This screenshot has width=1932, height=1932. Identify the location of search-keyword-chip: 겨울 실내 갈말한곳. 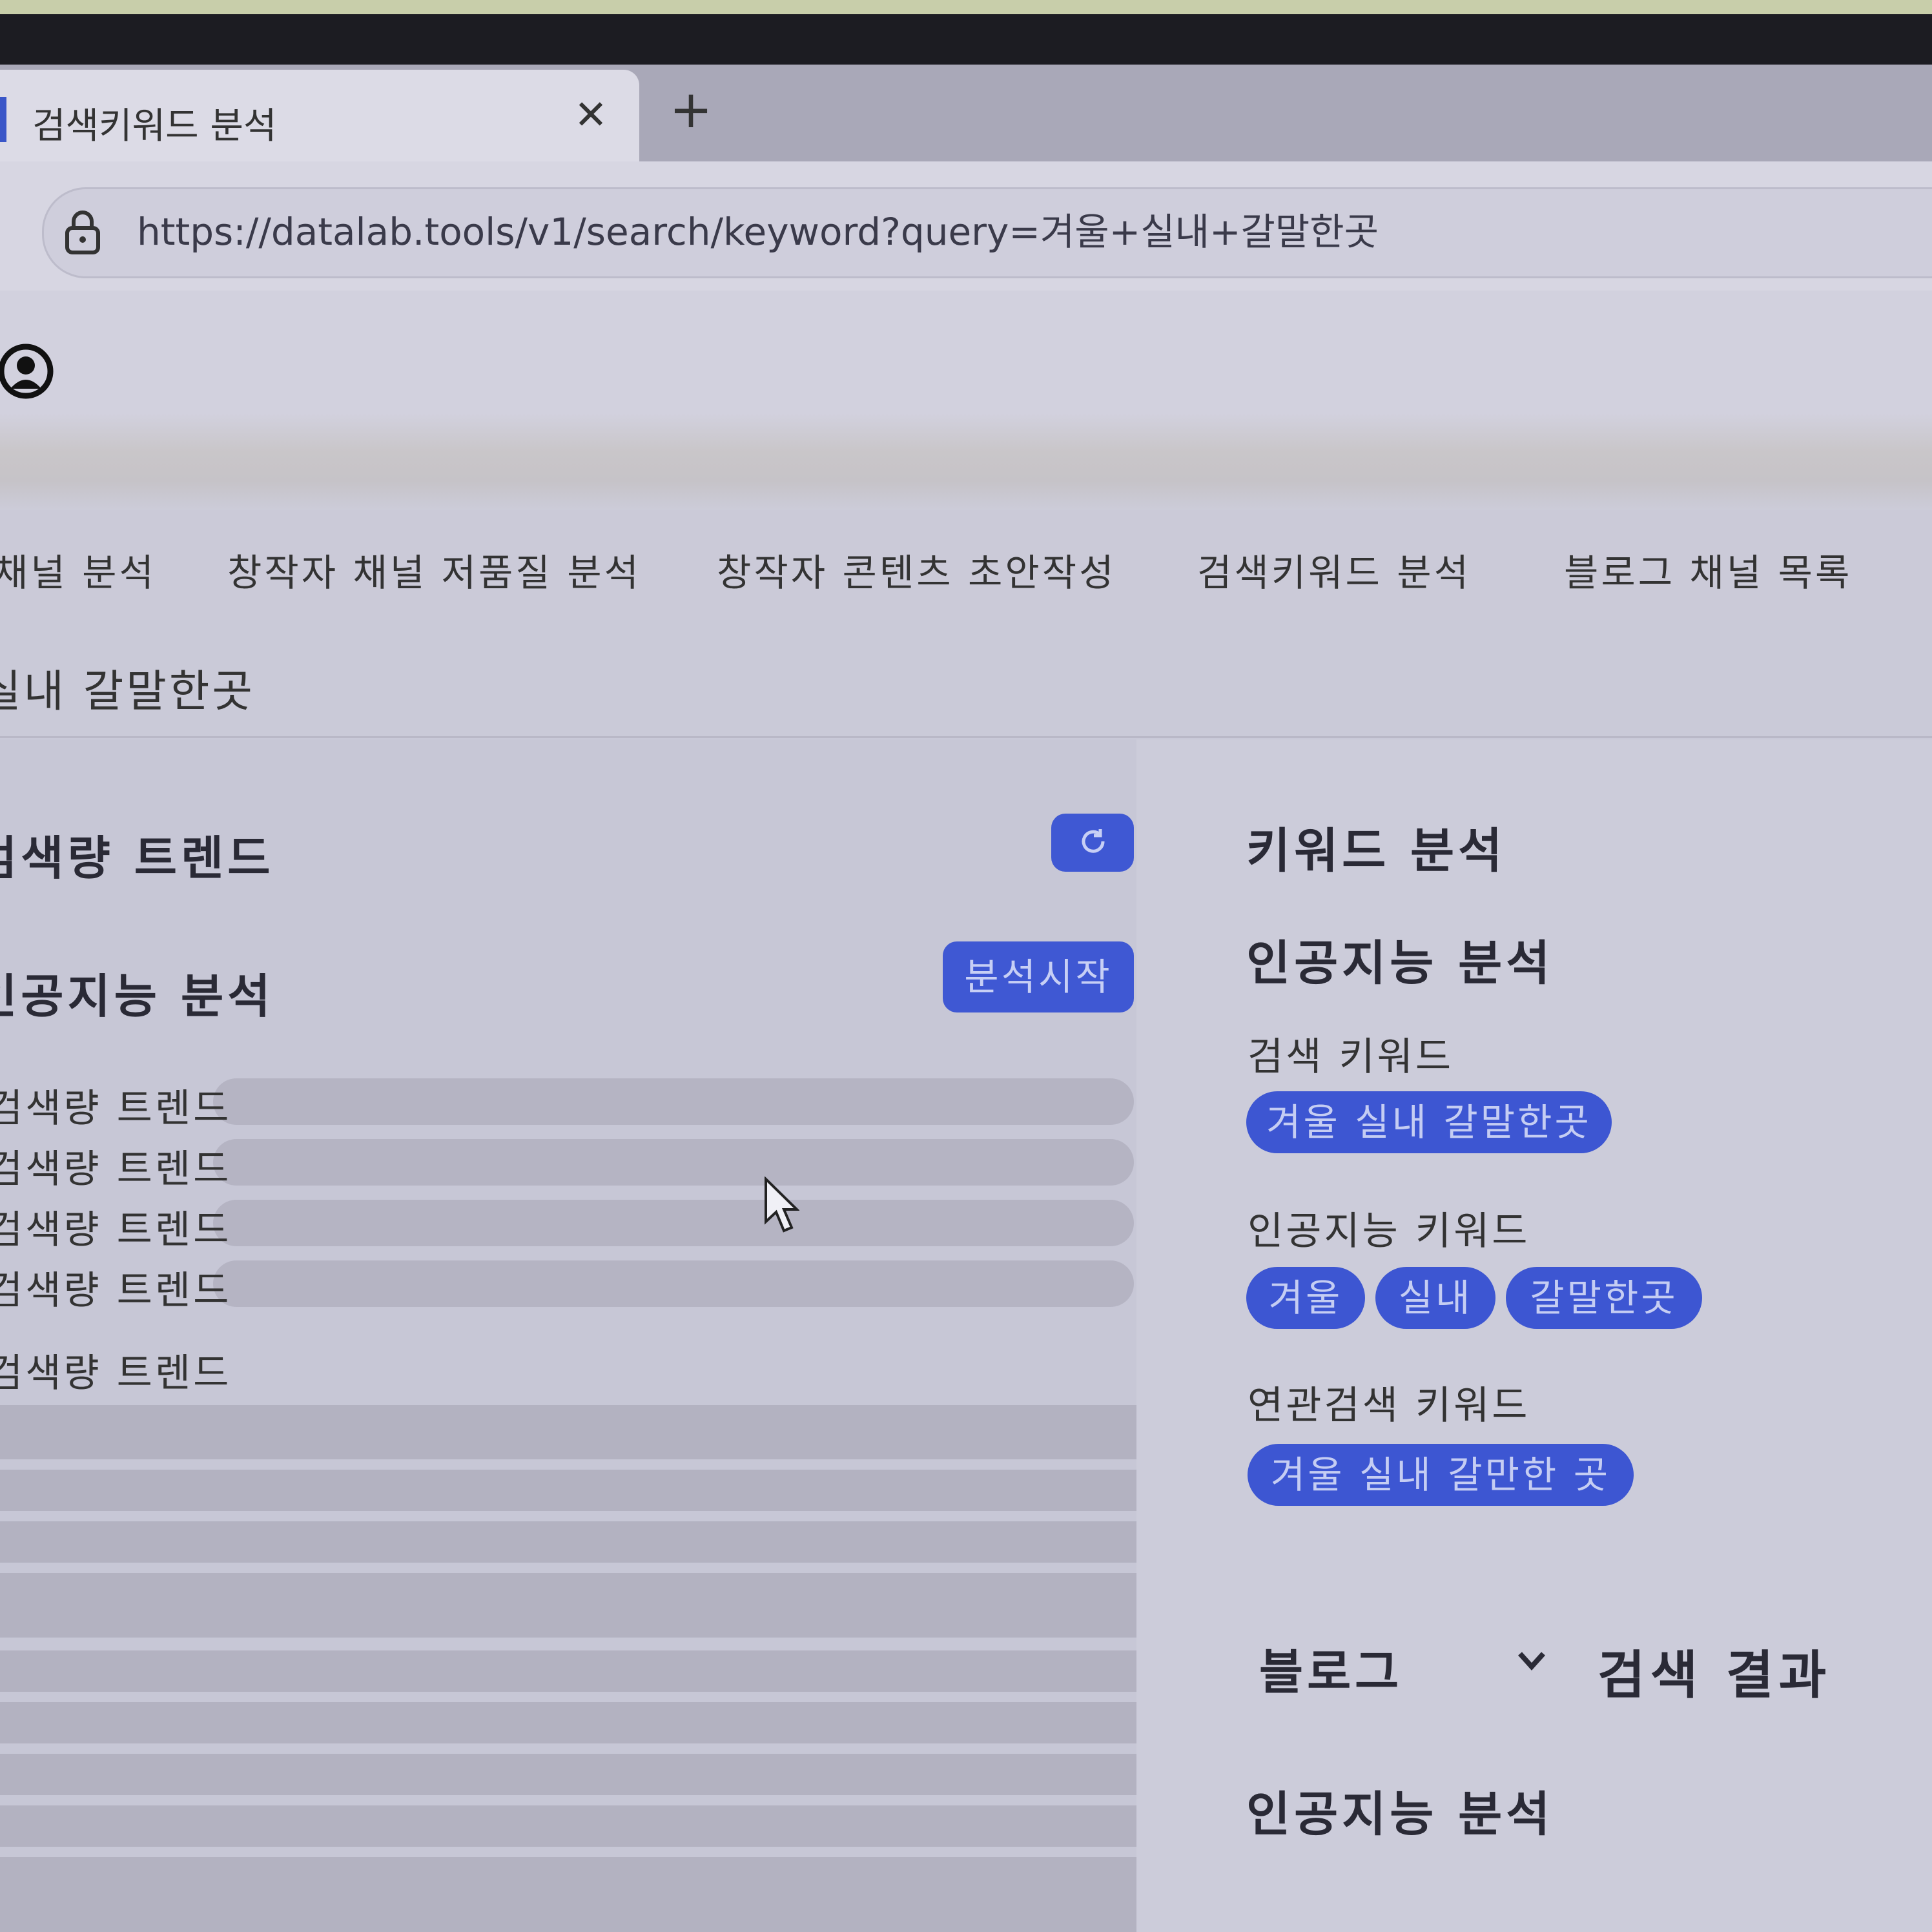
(1429, 1122).